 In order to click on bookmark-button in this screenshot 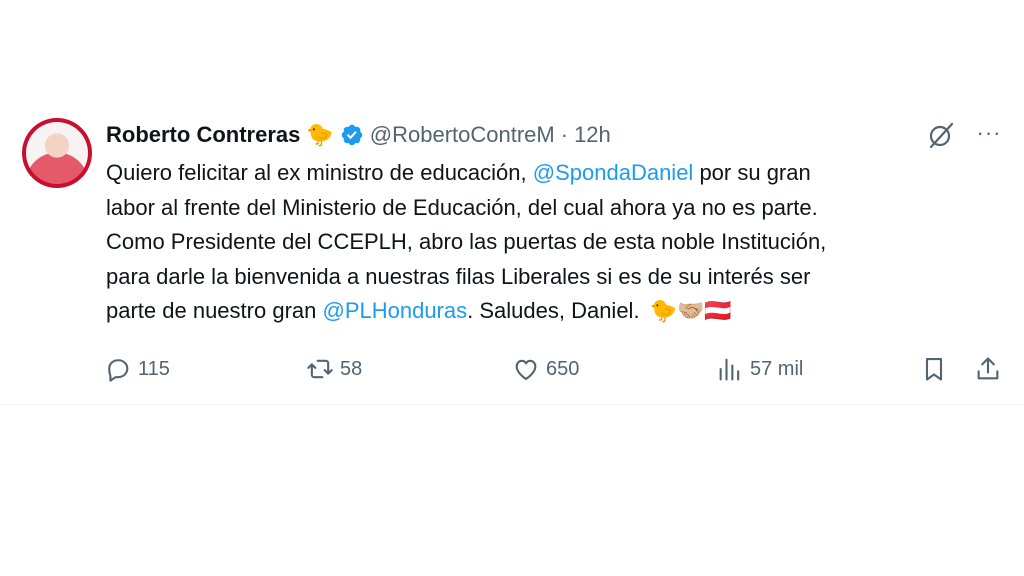, I will do `click(934, 369)`.